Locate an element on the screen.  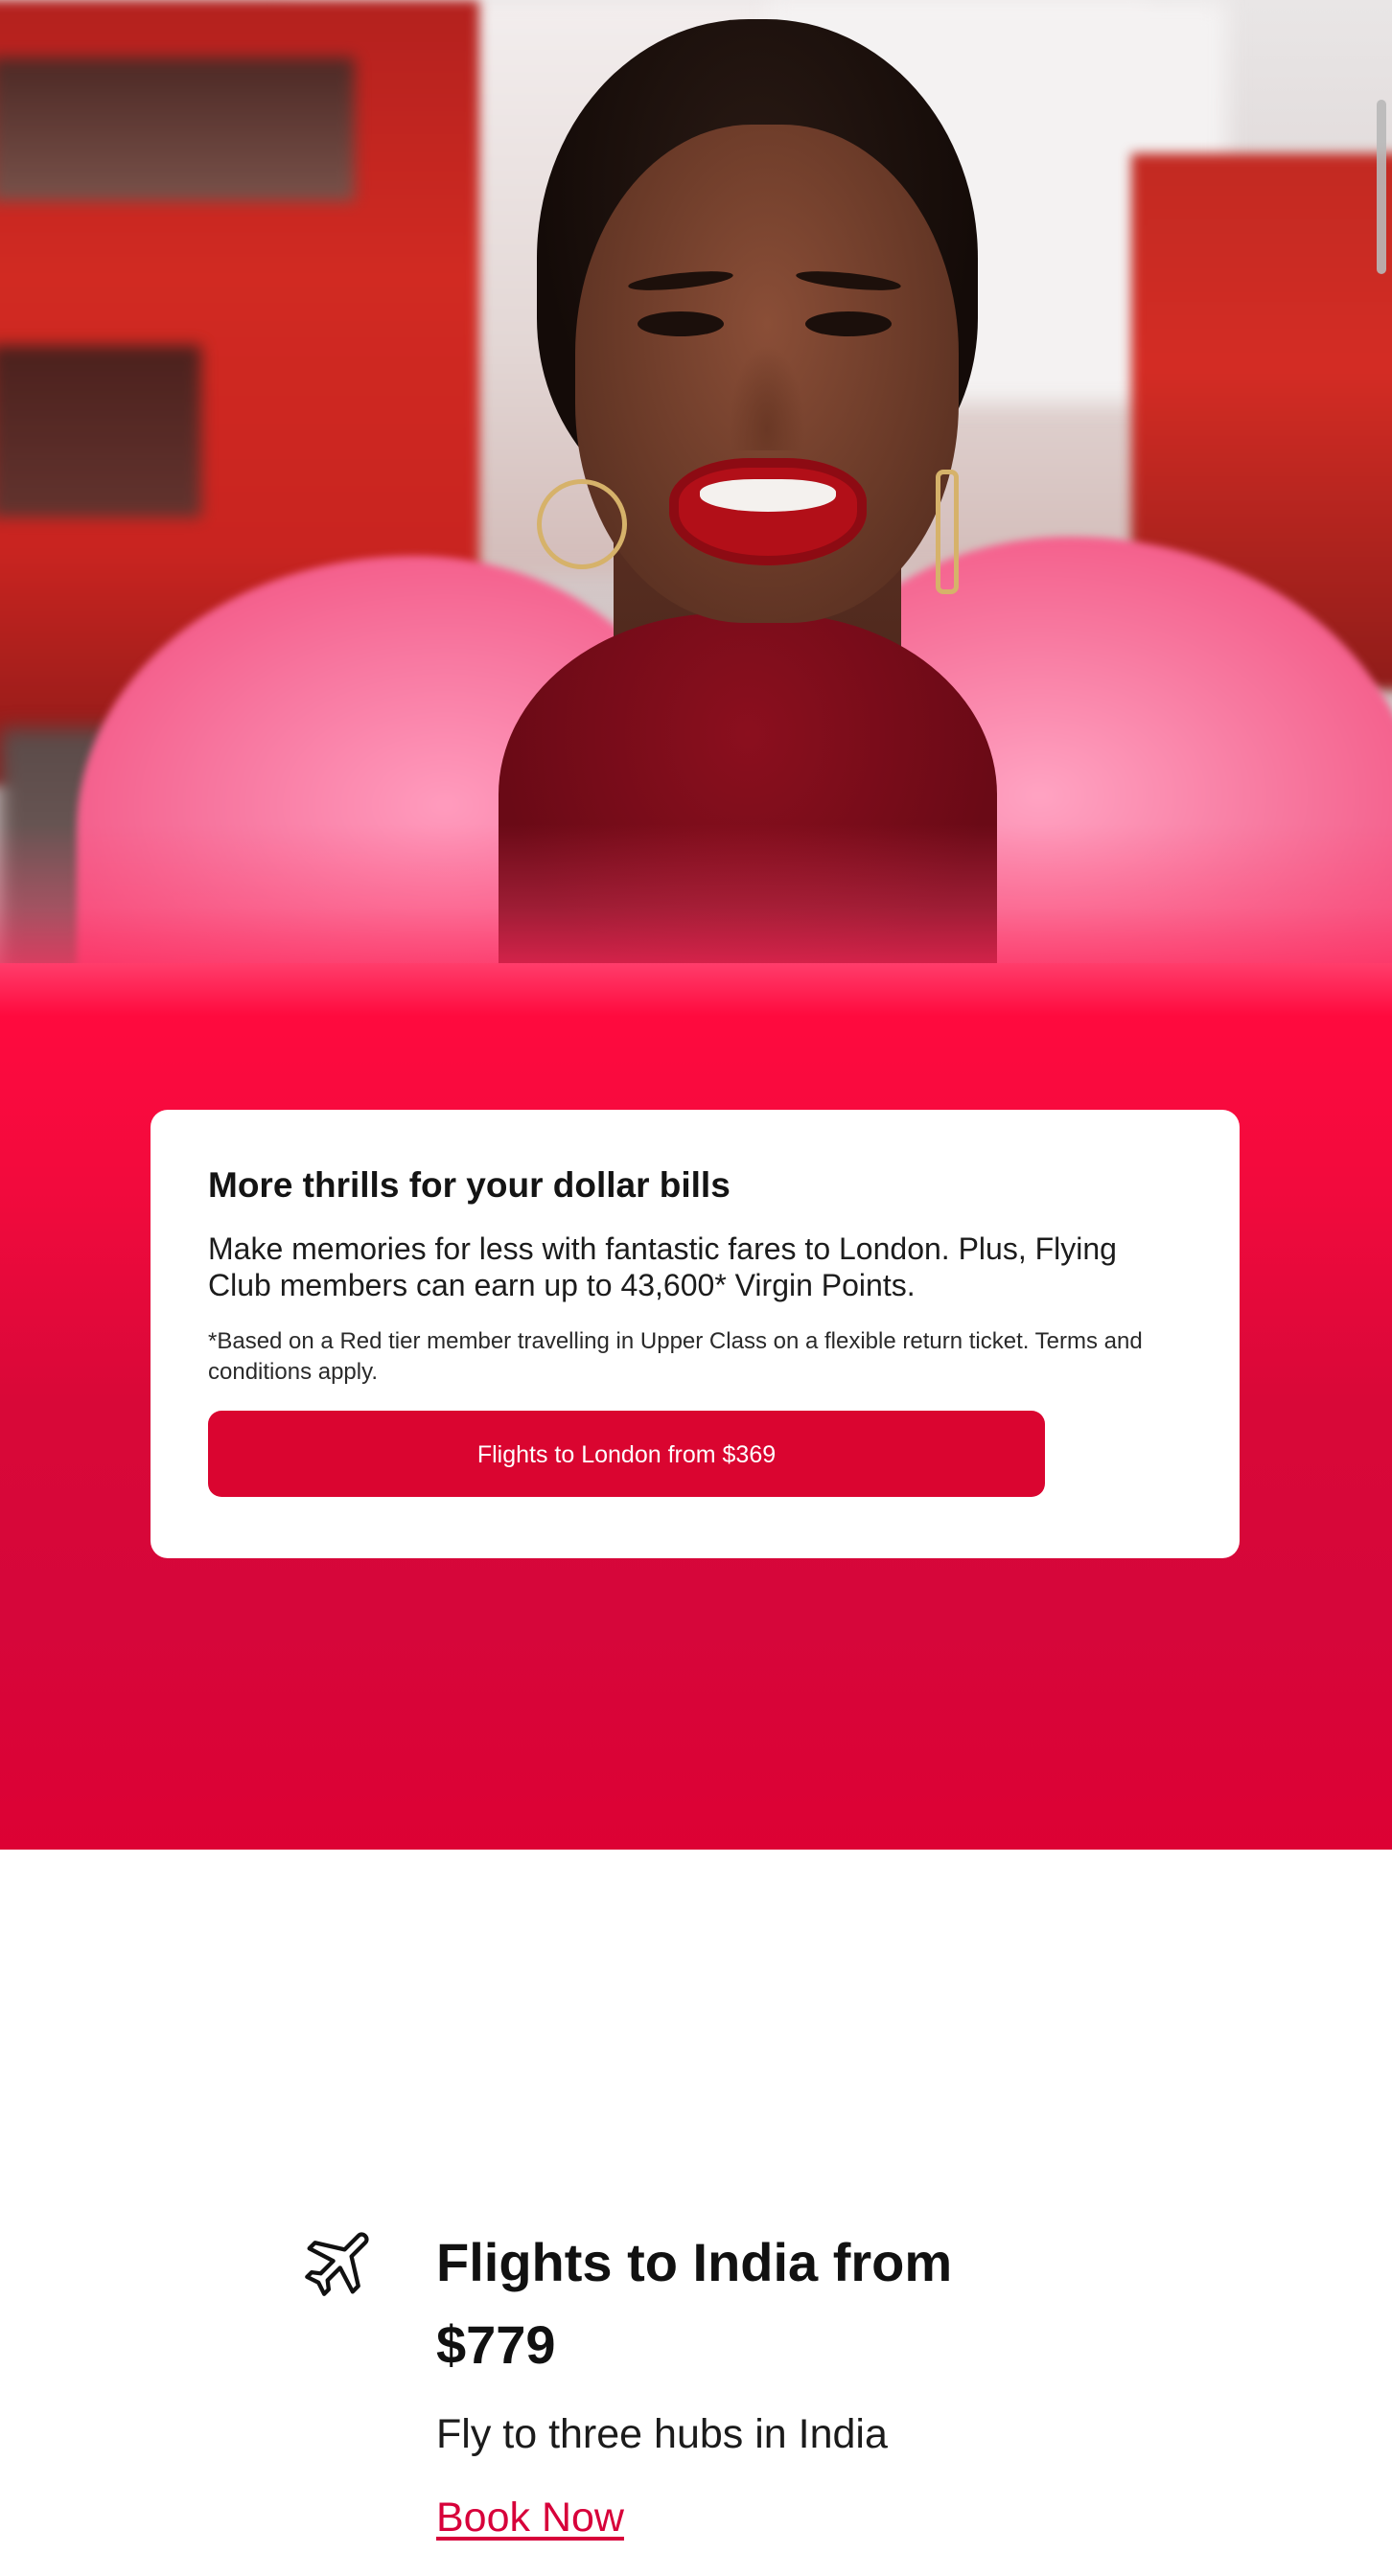
smile is located at coordinates (768, 512).